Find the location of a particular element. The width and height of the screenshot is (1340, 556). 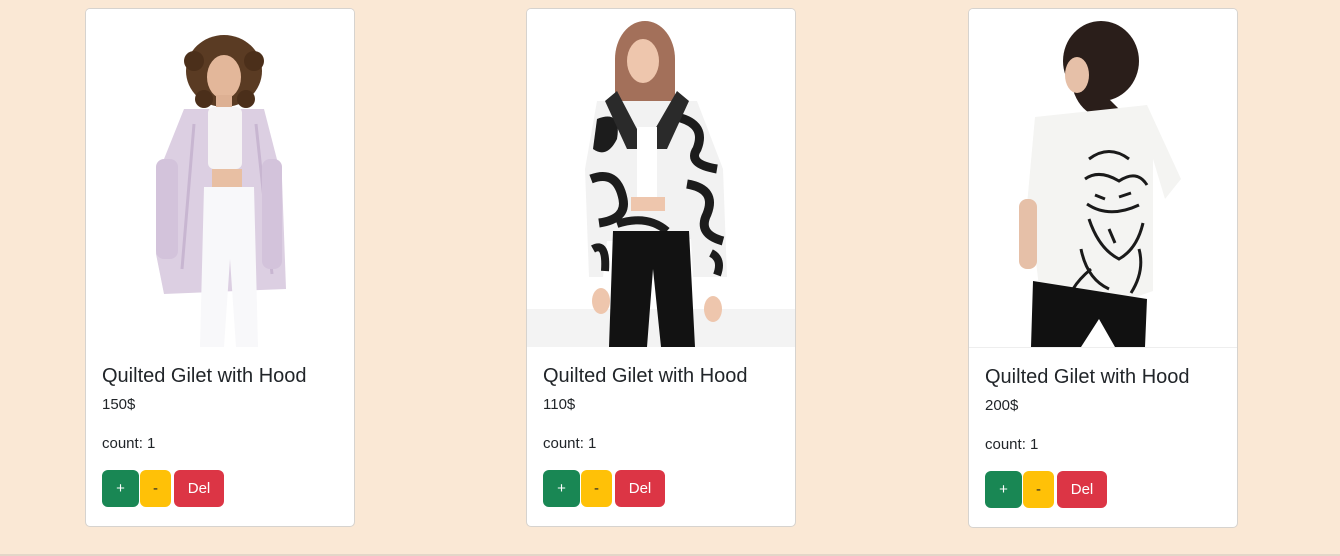

product-price: 110$ is located at coordinates (559, 404).